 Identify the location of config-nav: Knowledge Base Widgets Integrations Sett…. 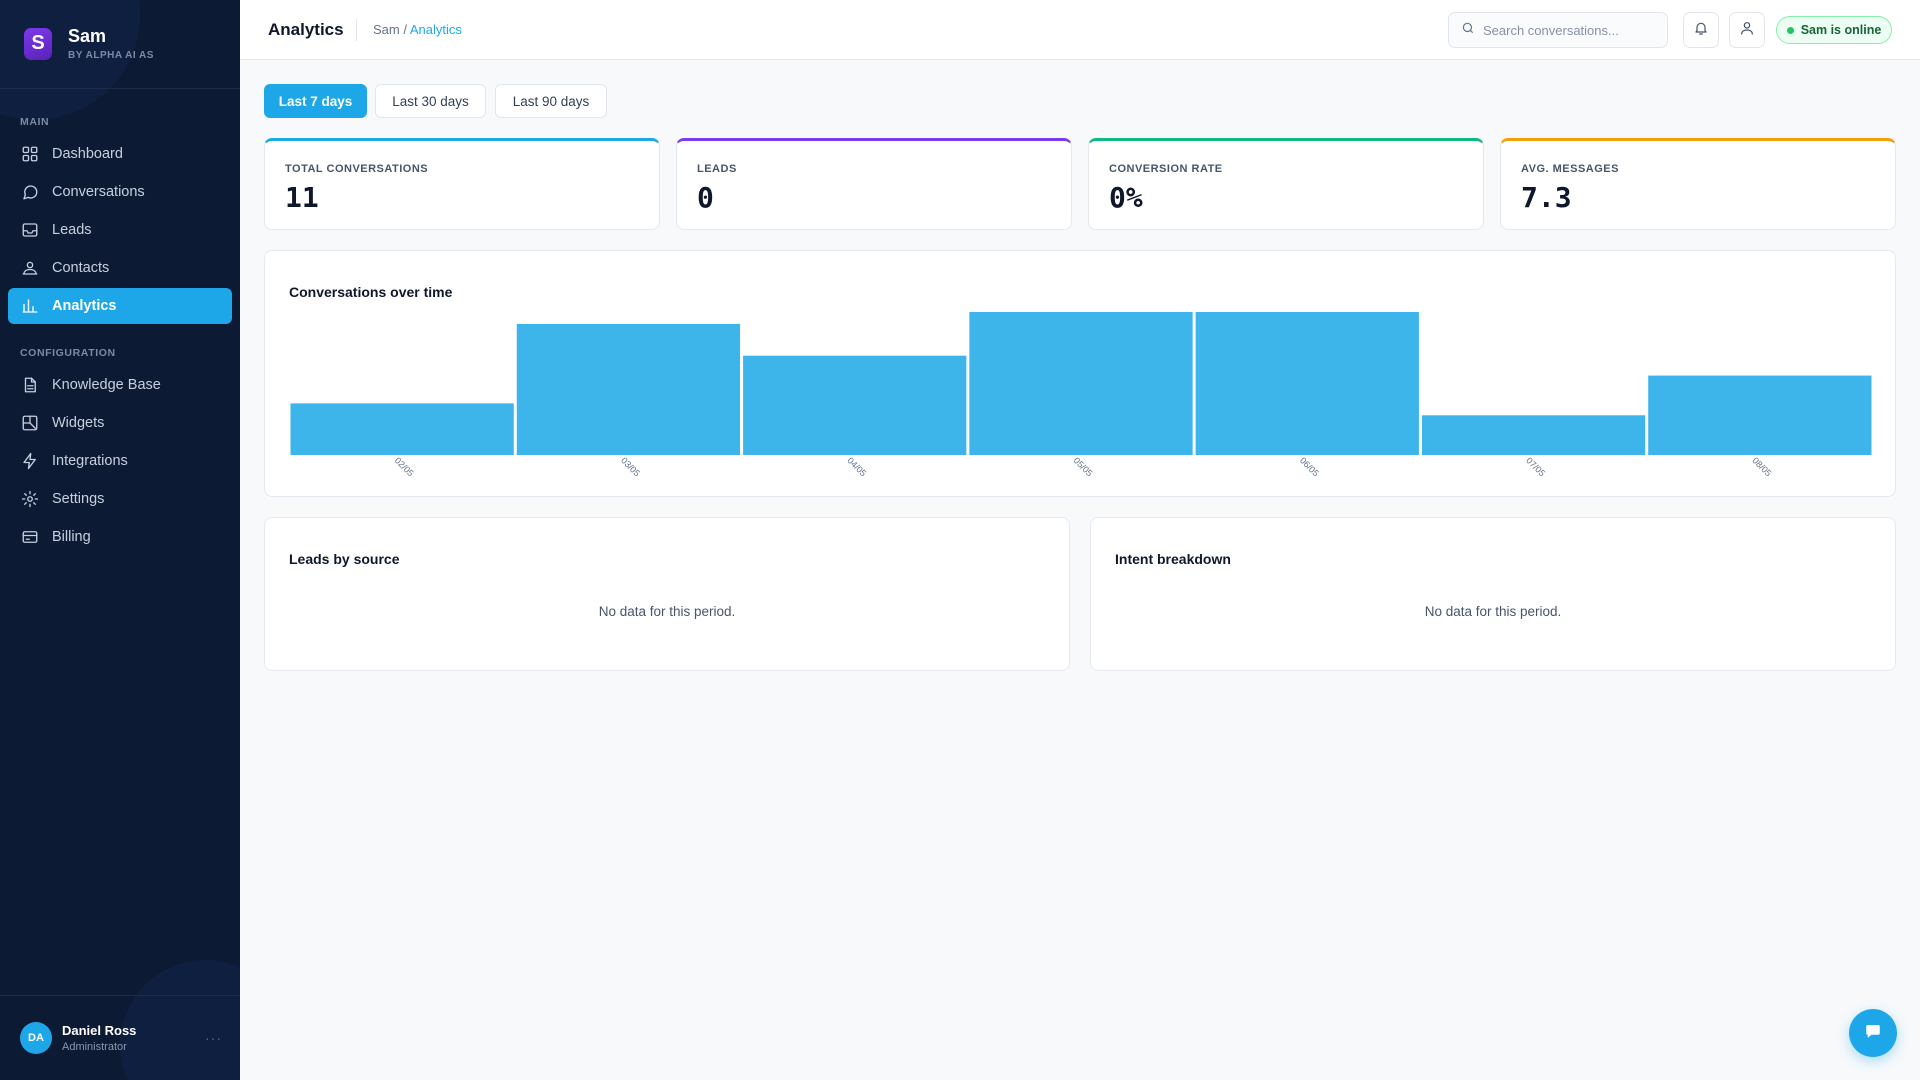
(120, 462).